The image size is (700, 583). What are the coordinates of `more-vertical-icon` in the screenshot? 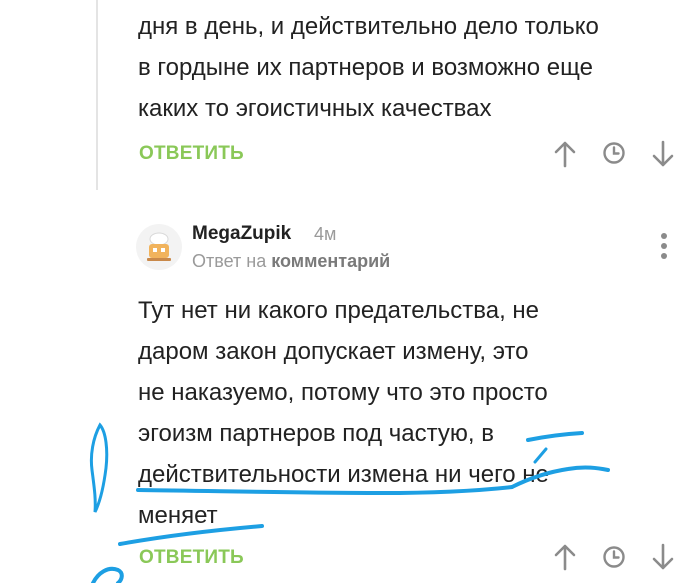 It's located at (664, 247).